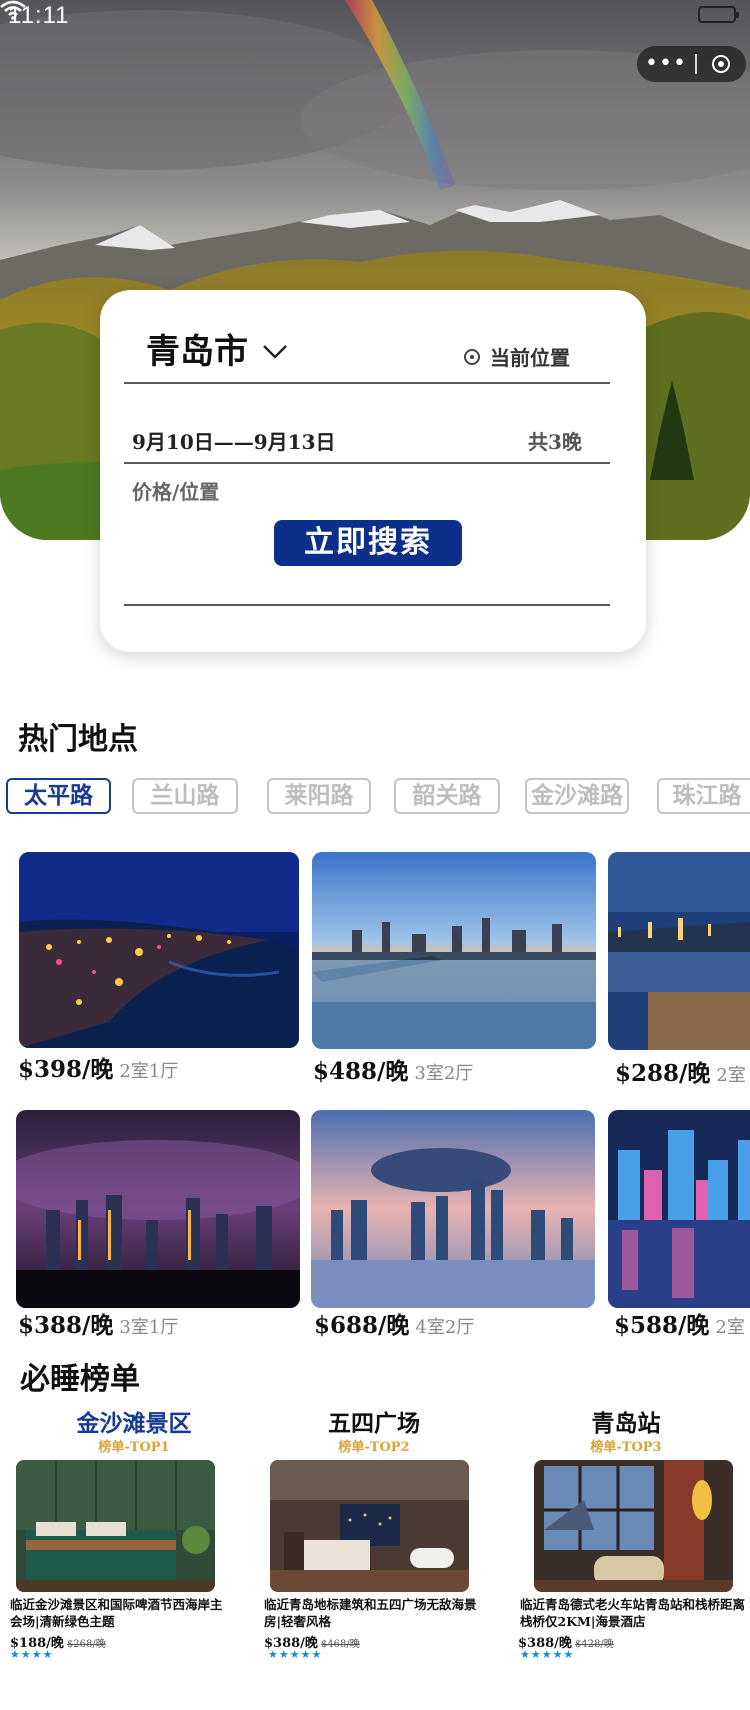 The height and width of the screenshot is (1710, 750). I want to click on ranking-tag: 榜单-TOP1, so click(134, 1447).